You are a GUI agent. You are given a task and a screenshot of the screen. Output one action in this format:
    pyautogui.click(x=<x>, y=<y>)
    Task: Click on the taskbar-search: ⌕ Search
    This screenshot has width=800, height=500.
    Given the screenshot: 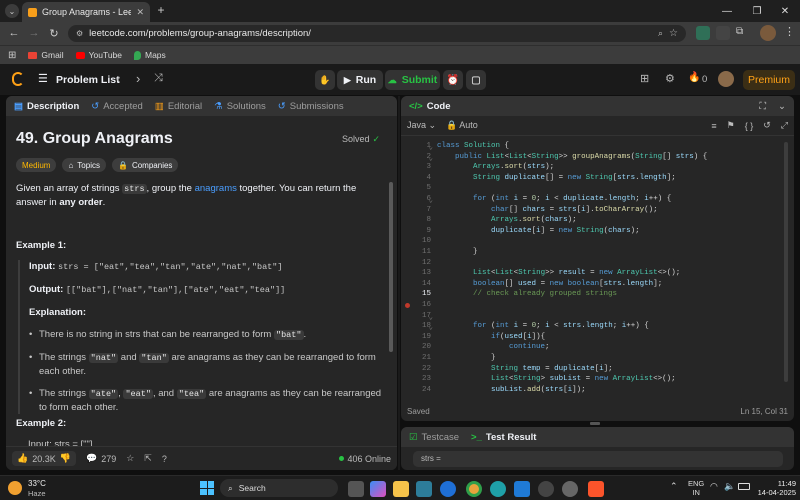 What is the action you would take?
    pyautogui.click(x=279, y=488)
    